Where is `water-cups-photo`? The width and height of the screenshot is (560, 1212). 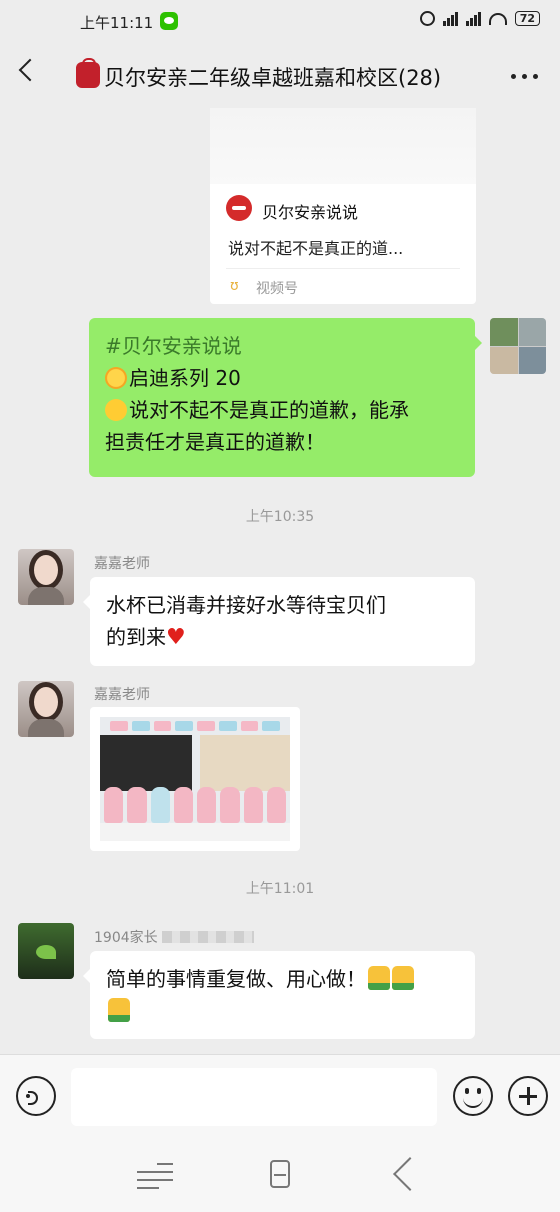
water-cups-photo is located at coordinates (195, 779).